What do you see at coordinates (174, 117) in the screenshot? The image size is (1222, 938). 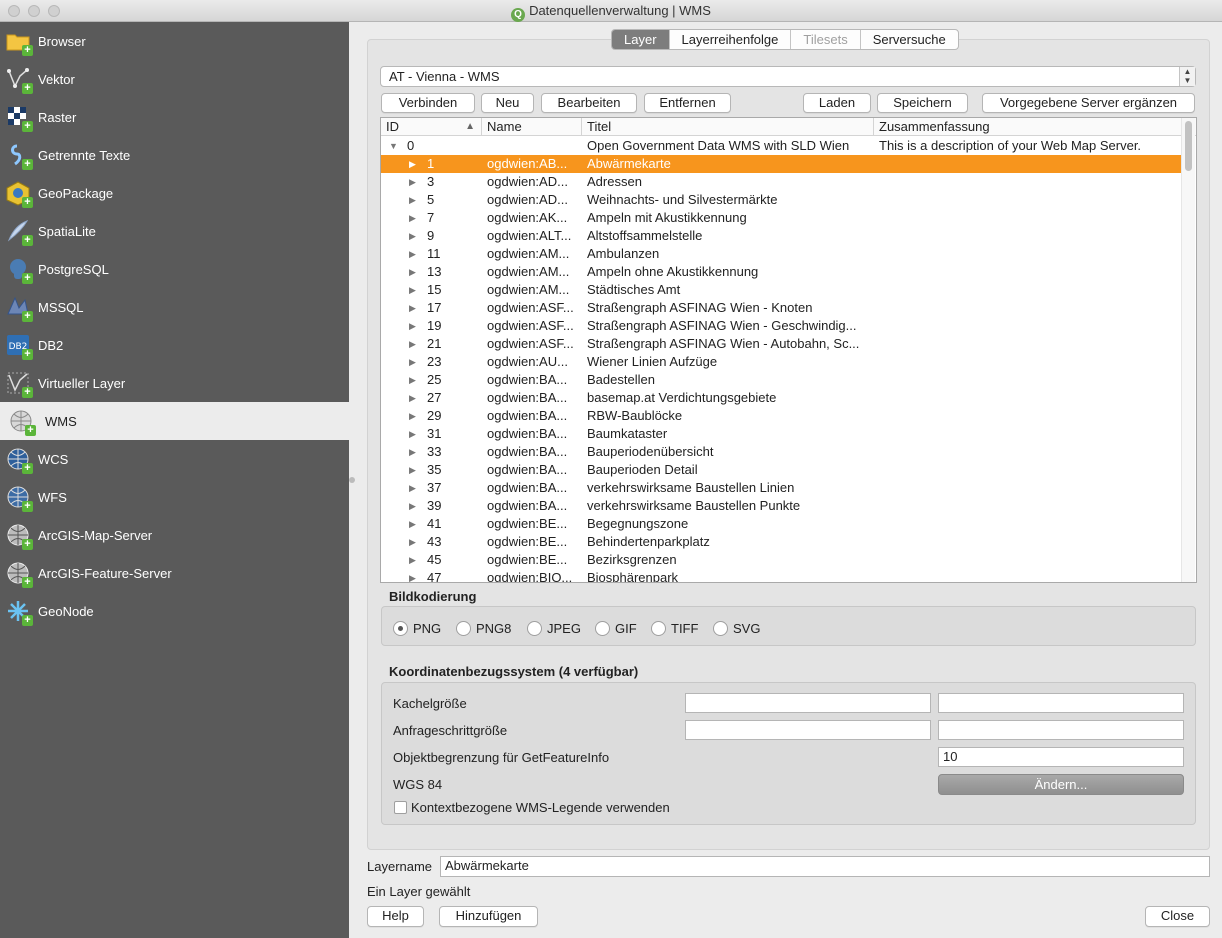 I see `sidebar-item-raster: + Raster` at bounding box center [174, 117].